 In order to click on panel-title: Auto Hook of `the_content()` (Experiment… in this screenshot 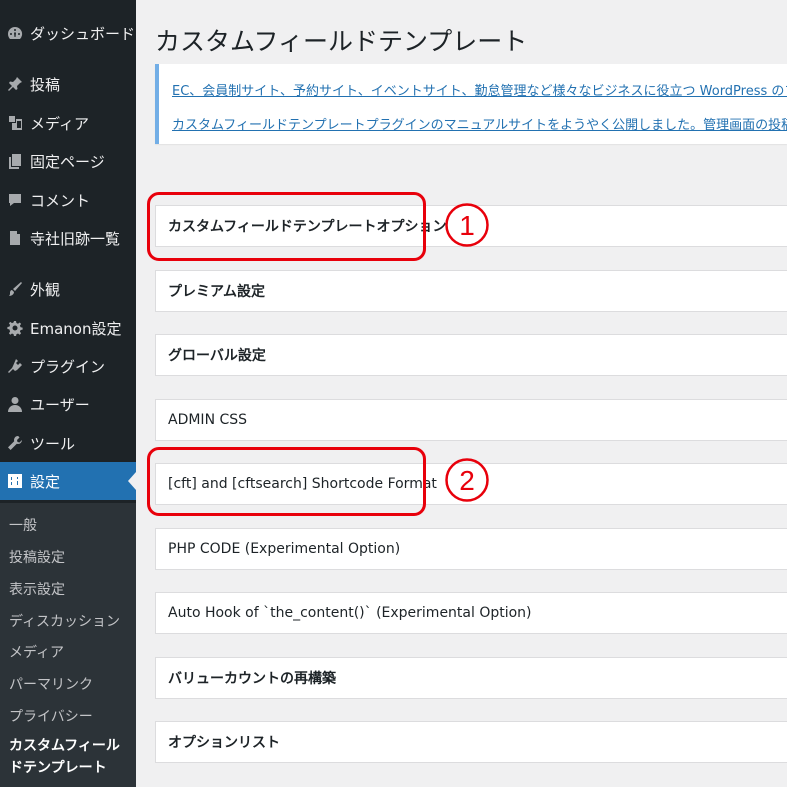, I will do `click(350, 613)`.